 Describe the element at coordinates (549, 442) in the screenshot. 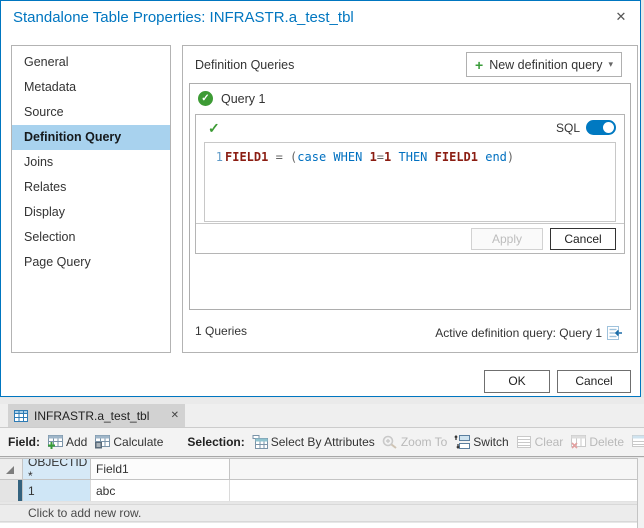

I see `clear-selection-label: Clear` at that location.